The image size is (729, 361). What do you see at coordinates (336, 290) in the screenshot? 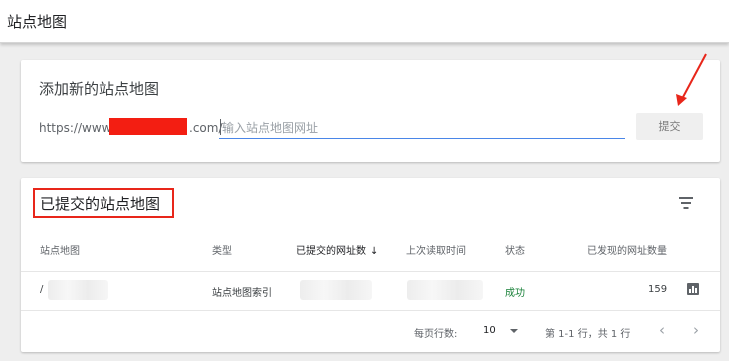
I see `blurred-submitted-count` at bounding box center [336, 290].